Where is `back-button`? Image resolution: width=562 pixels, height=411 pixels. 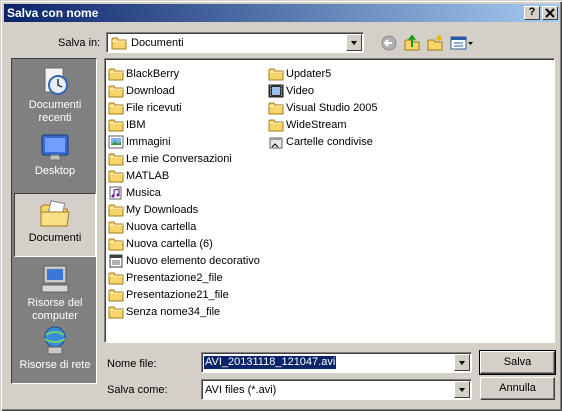
back-button is located at coordinates (389, 43).